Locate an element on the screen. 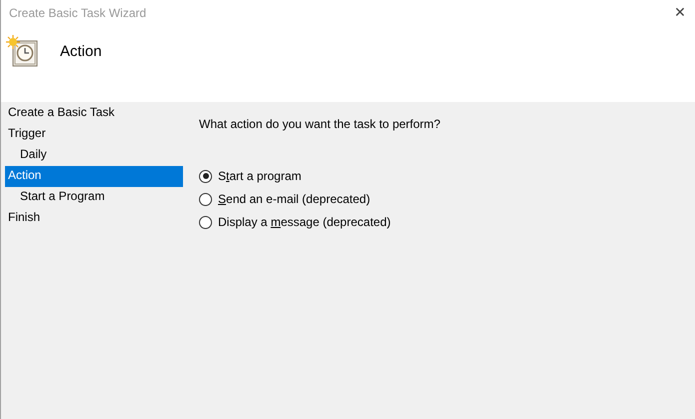 The height and width of the screenshot is (419, 695). window-title: Create Basic Task Wizard is located at coordinates (77, 13).